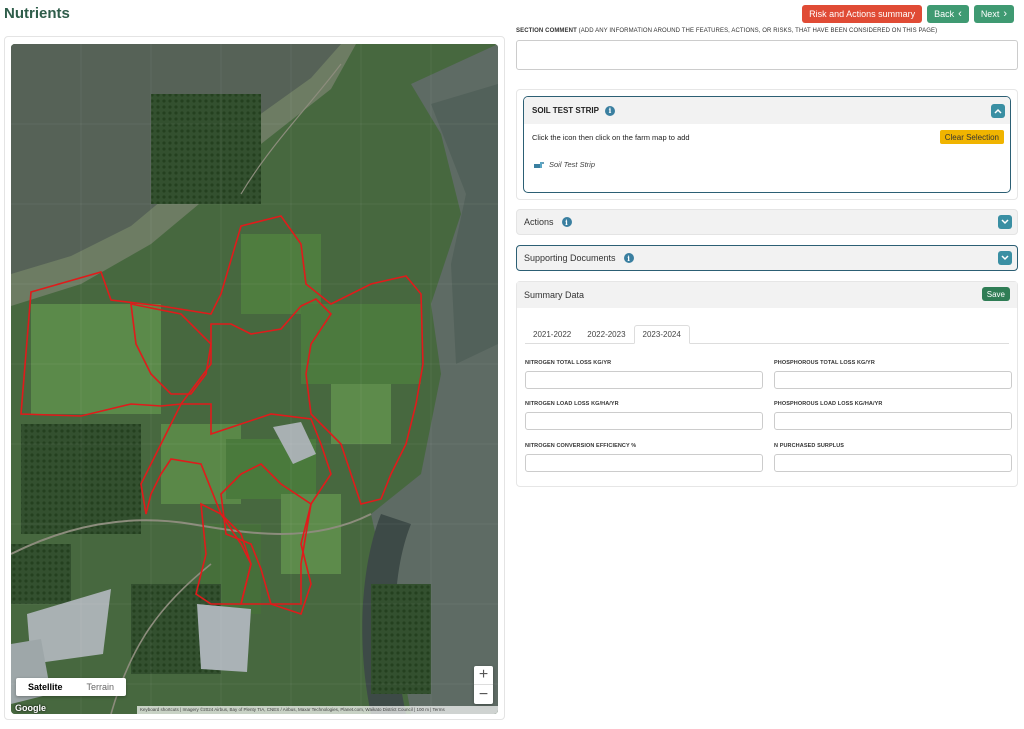  I want to click on risk-actions-summary-button: Risk and Actions summary, so click(862, 14).